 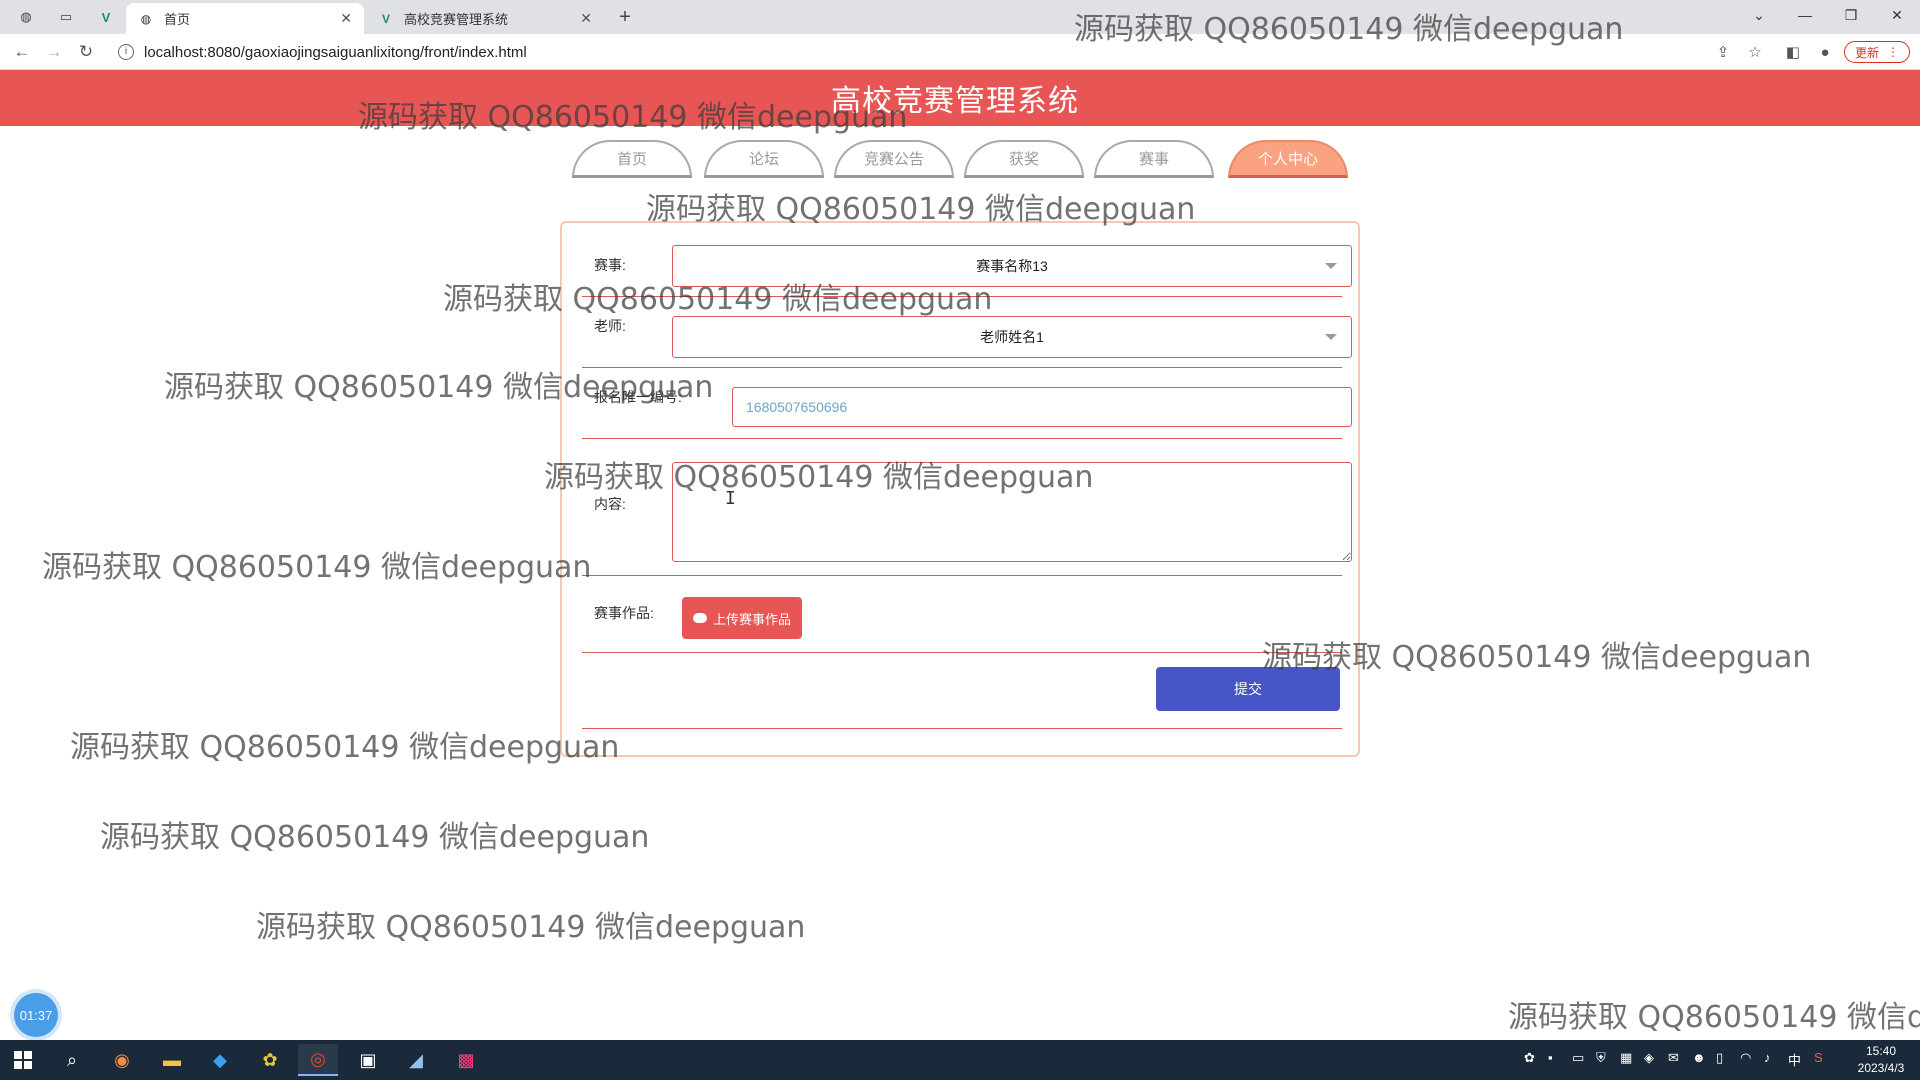 What do you see at coordinates (624, 613) in the screenshot?
I see `work-label: 赛事作品:` at bounding box center [624, 613].